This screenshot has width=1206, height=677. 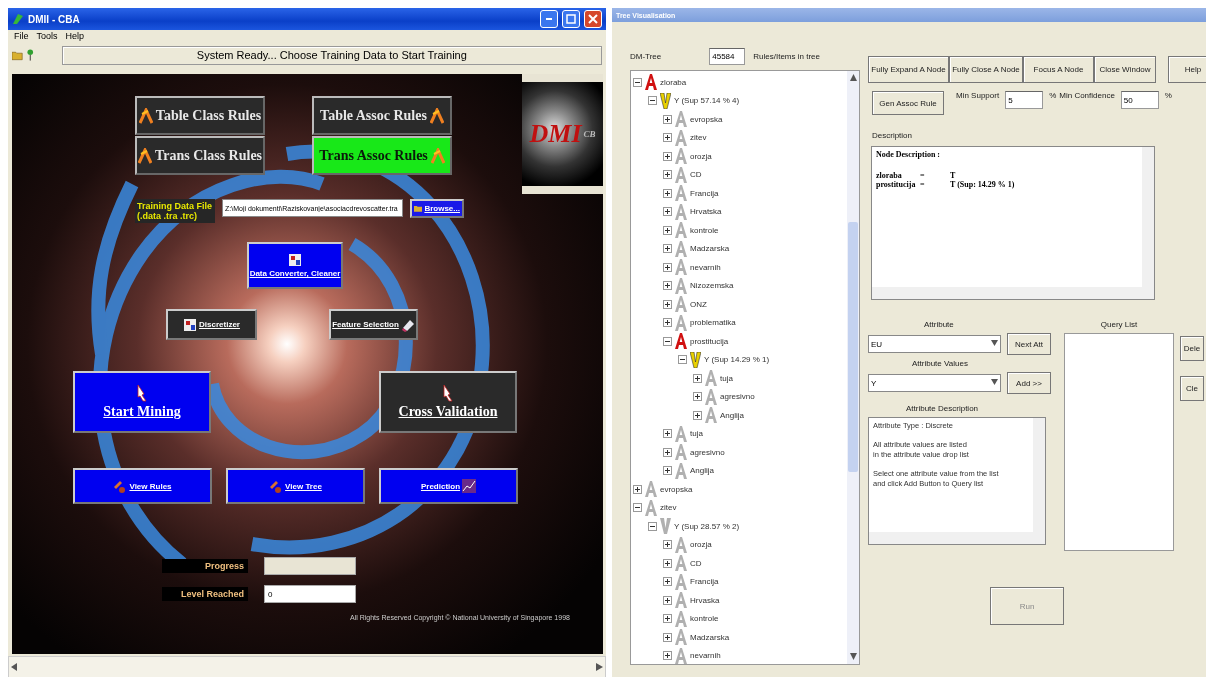 What do you see at coordinates (713, 323) in the screenshot?
I see `tree-node: problematika` at bounding box center [713, 323].